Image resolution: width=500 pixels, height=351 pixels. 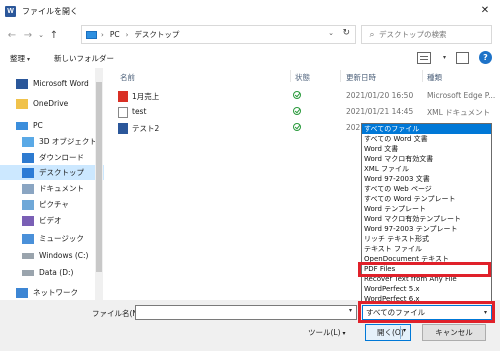 I want to click on organize-label: 整理, so click(x=17, y=58).